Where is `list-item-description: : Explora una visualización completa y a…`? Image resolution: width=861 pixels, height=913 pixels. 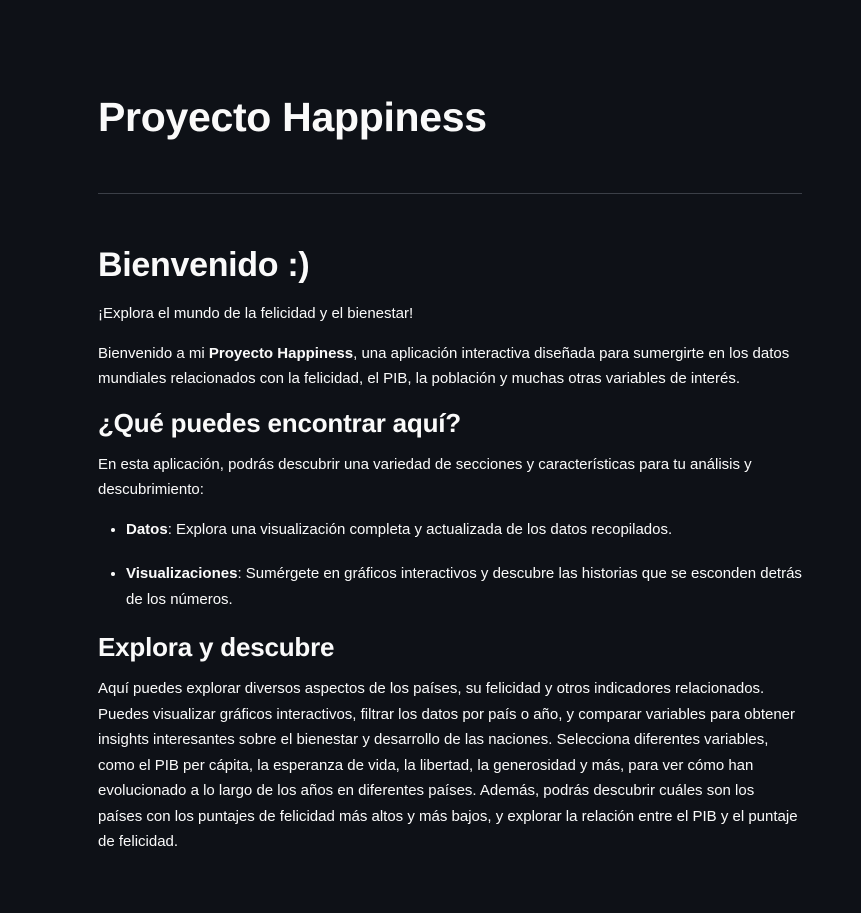
list-item-description: : Explora una visualización completa y a… is located at coordinates (420, 529).